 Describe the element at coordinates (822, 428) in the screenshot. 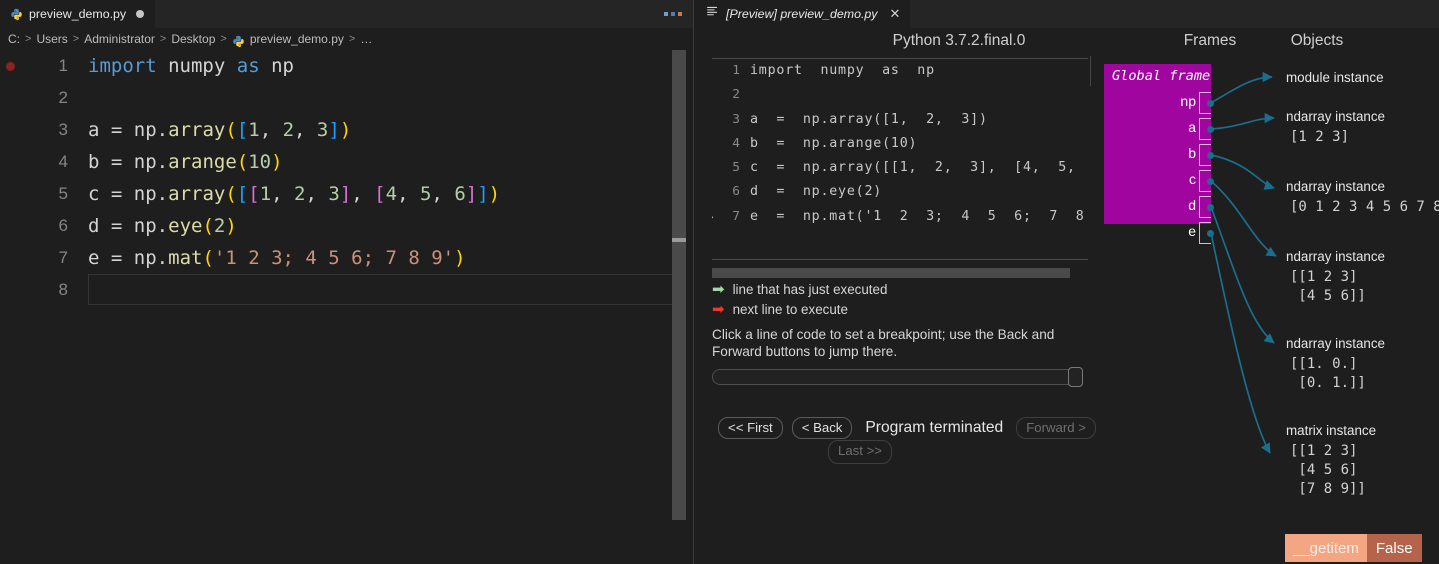

I see `back-button: < Back` at that location.